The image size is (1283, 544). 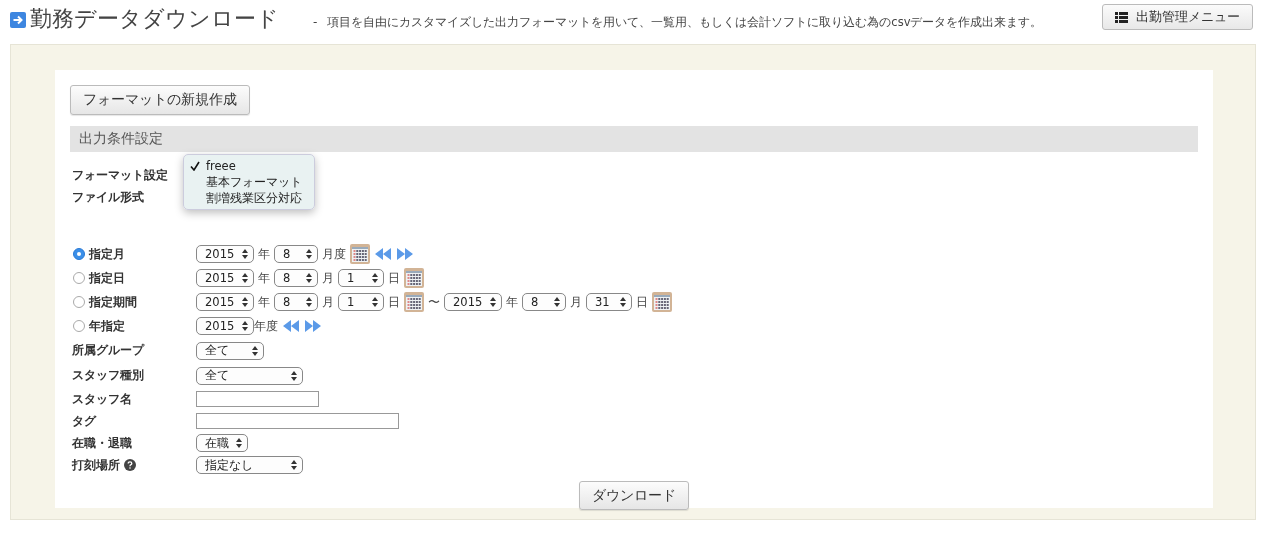 I want to click on radio-label: 指定日, so click(x=107, y=278).